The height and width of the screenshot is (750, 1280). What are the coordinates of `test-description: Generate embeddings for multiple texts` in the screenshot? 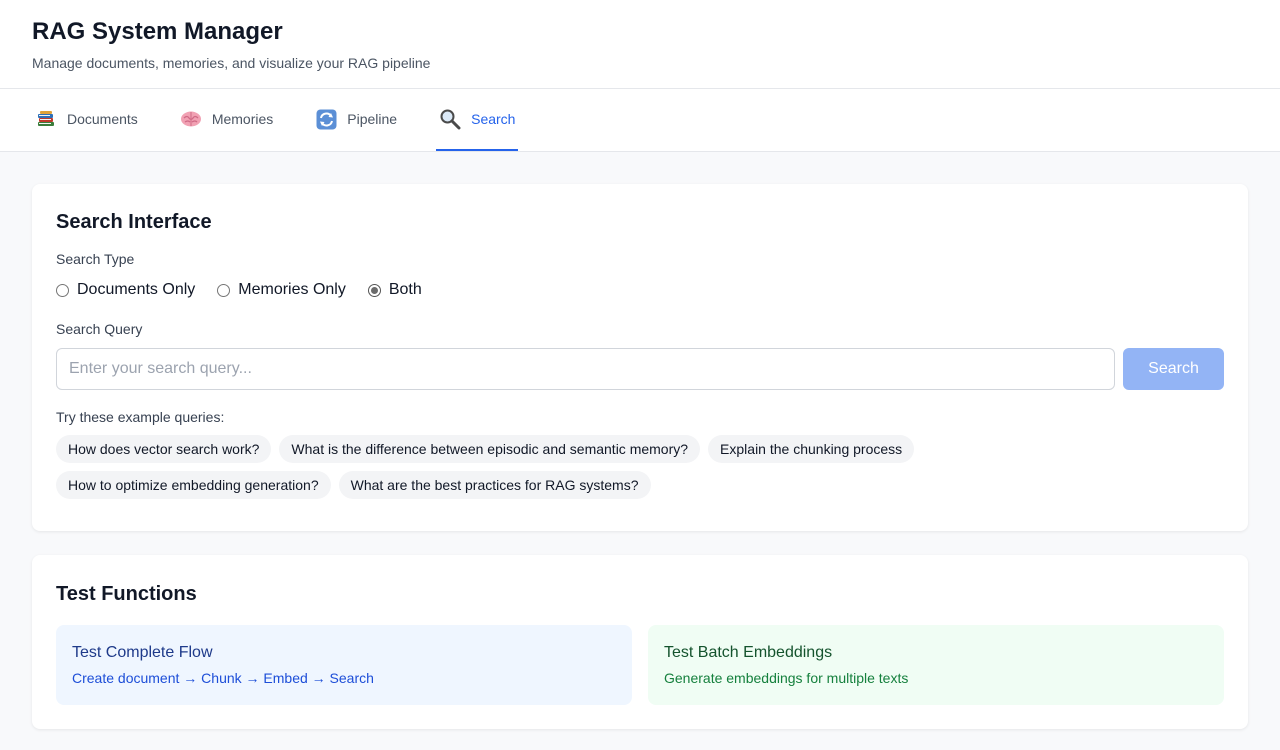 It's located at (786, 678).